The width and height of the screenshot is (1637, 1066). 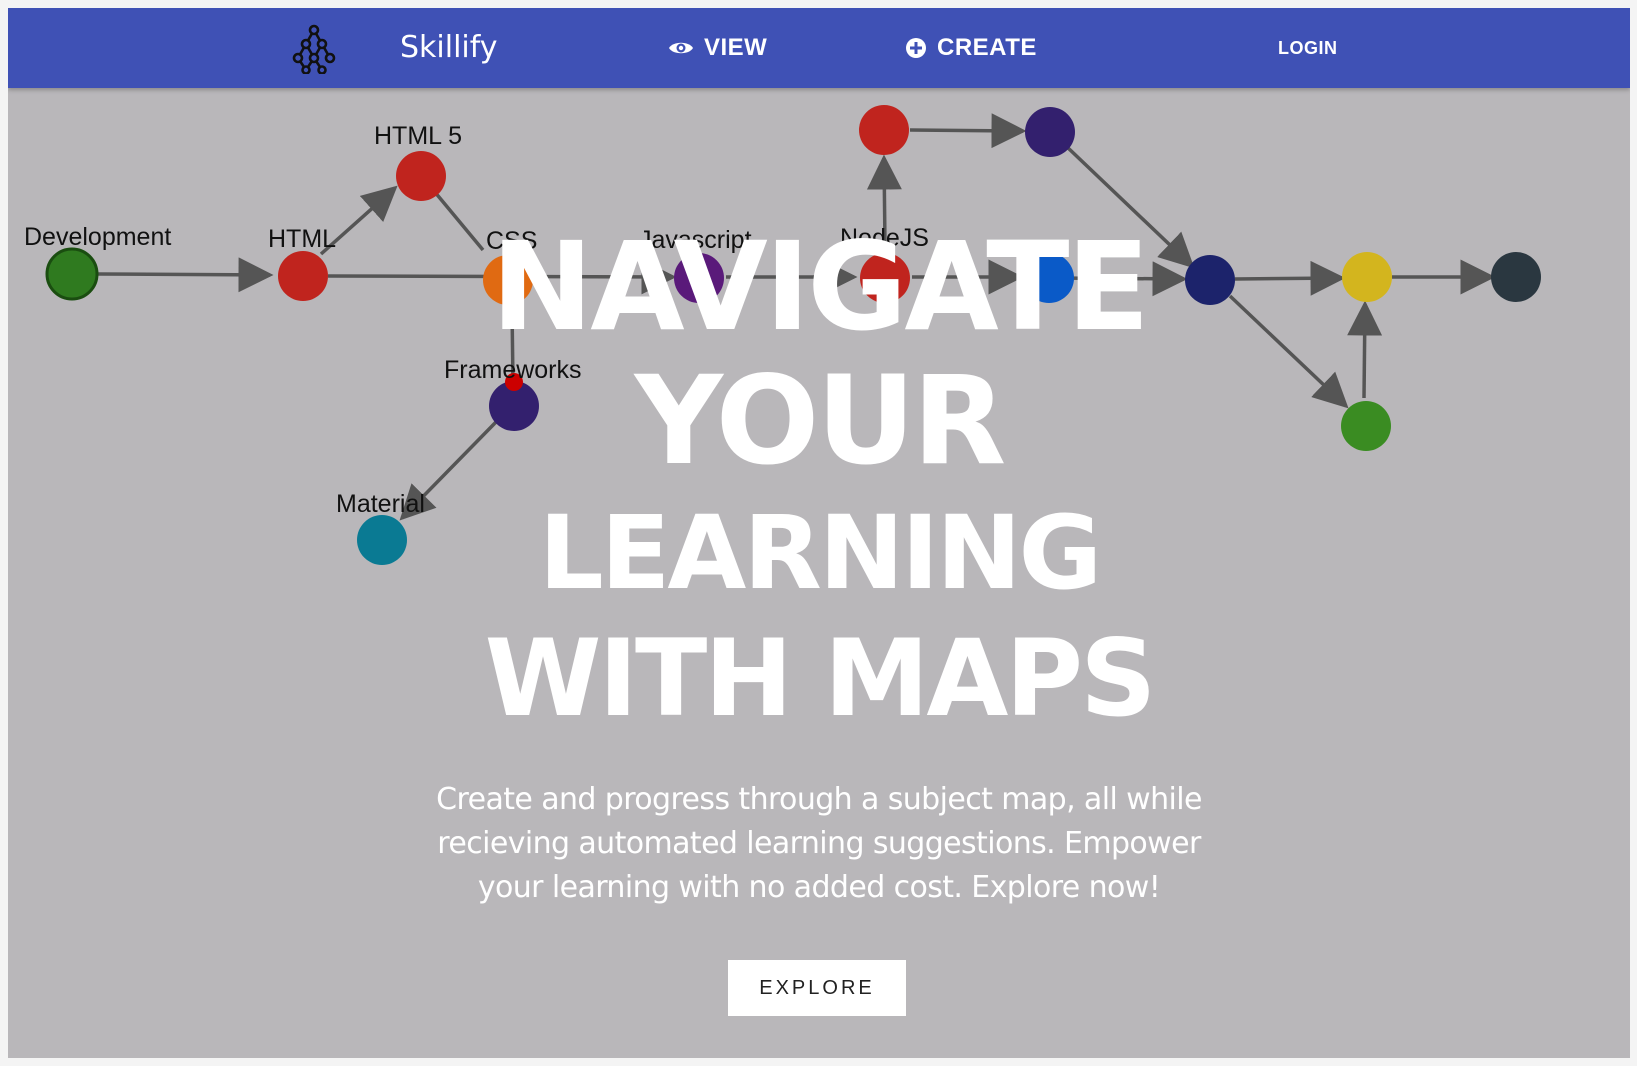 What do you see at coordinates (819, 48) in the screenshot?
I see `top-navbar: Skillify VIEW CREATE LOGIN` at bounding box center [819, 48].